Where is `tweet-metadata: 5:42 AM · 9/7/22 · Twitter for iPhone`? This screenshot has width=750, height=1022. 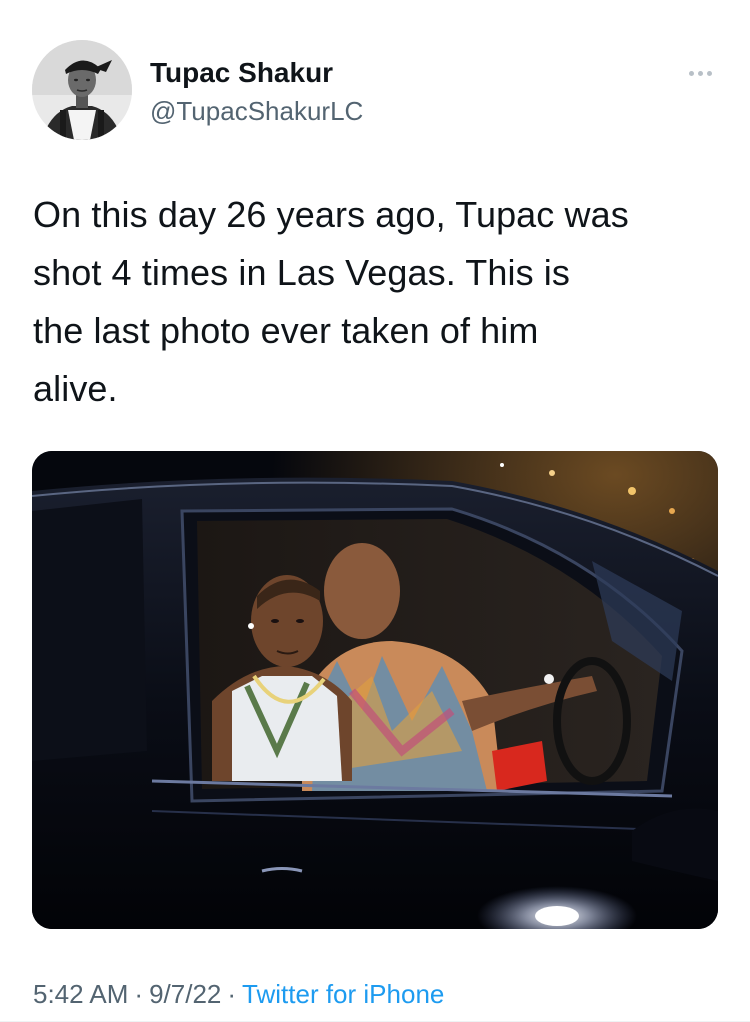
tweet-metadata: 5:42 AM · 9/7/22 · Twitter for iPhone is located at coordinates (238, 994).